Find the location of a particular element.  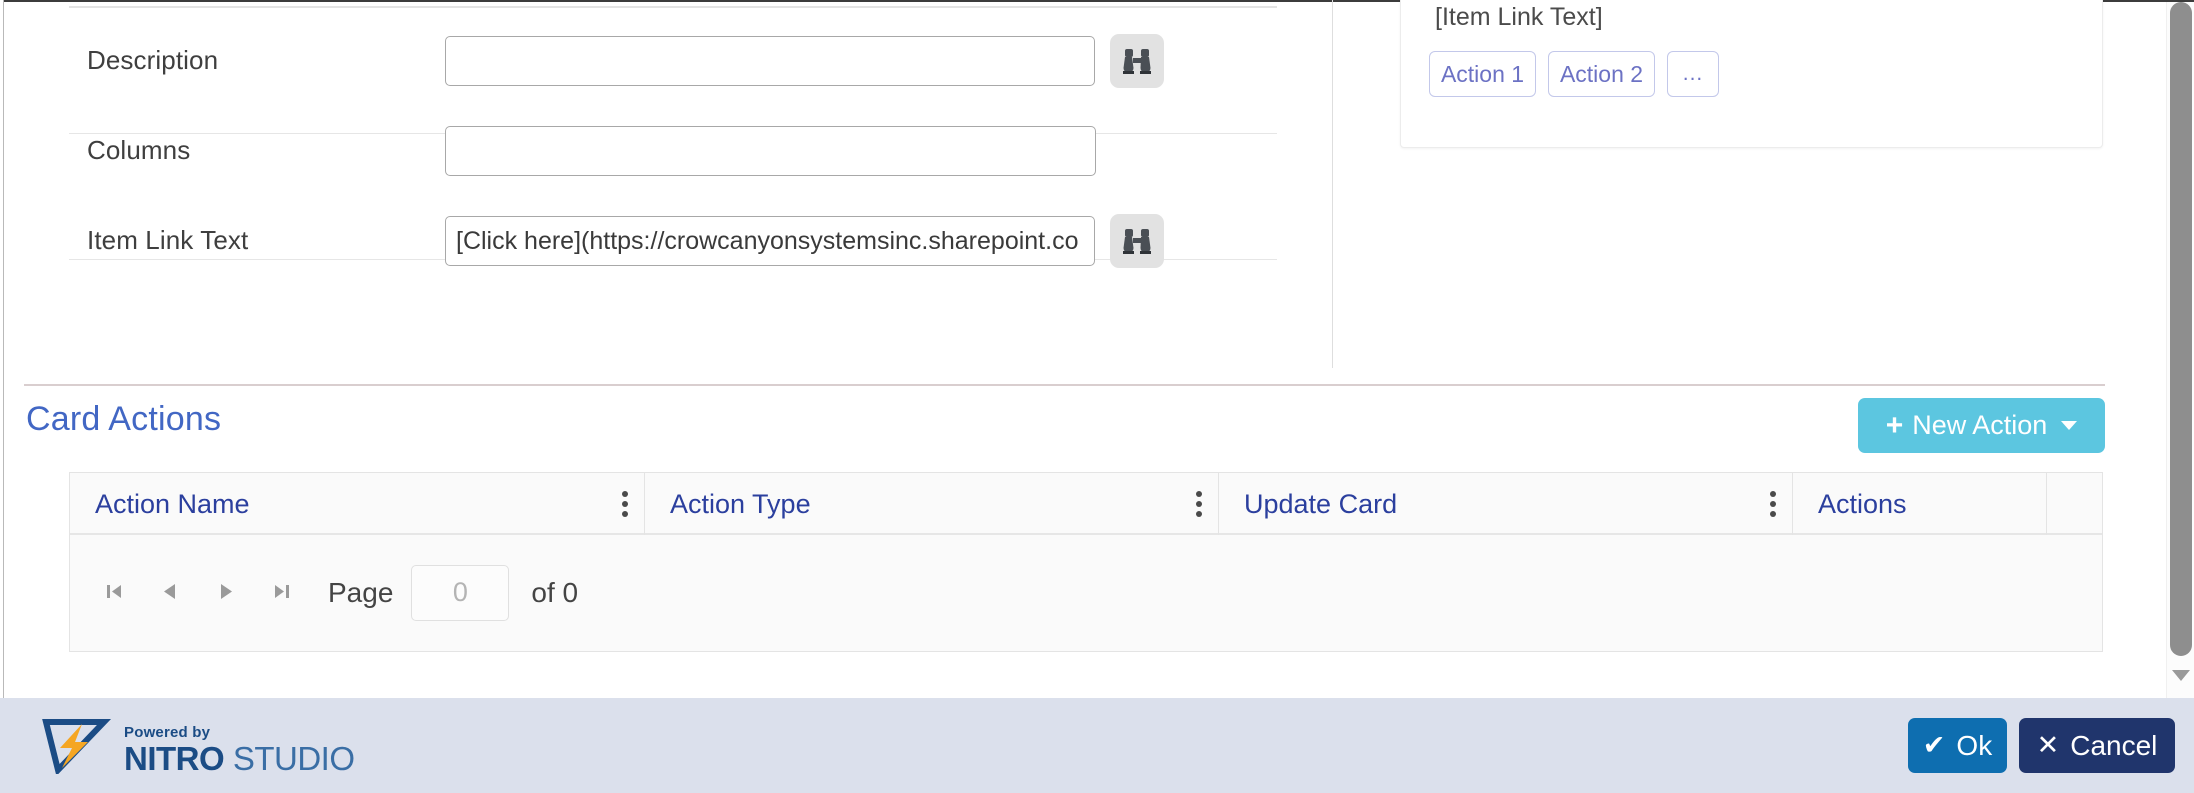

form-top-divider is located at coordinates (673, 7).